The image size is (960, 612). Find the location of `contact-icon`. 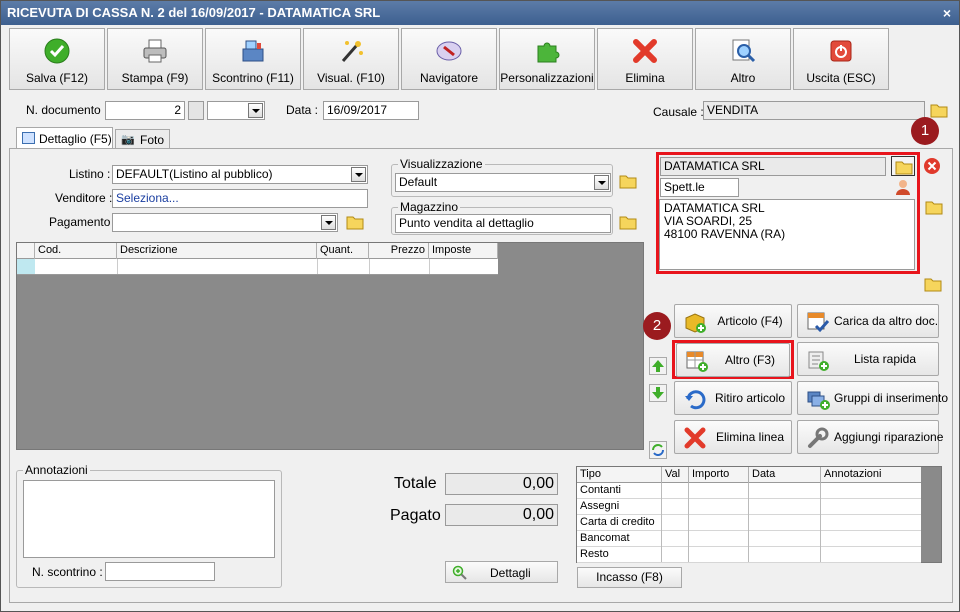

contact-icon is located at coordinates (903, 187).